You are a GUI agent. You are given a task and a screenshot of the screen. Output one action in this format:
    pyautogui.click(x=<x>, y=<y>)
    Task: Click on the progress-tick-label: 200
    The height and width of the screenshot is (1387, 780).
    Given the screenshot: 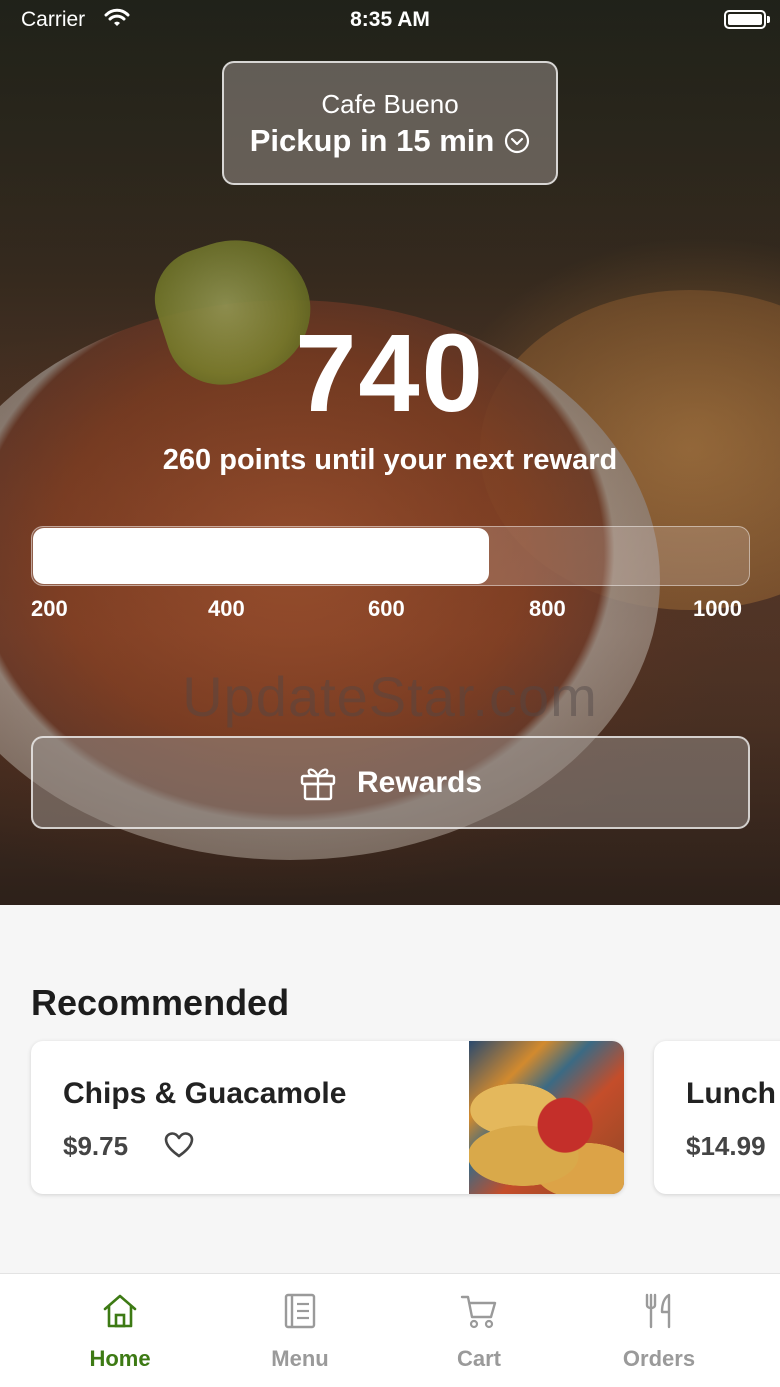 What is the action you would take?
    pyautogui.click(x=49, y=608)
    